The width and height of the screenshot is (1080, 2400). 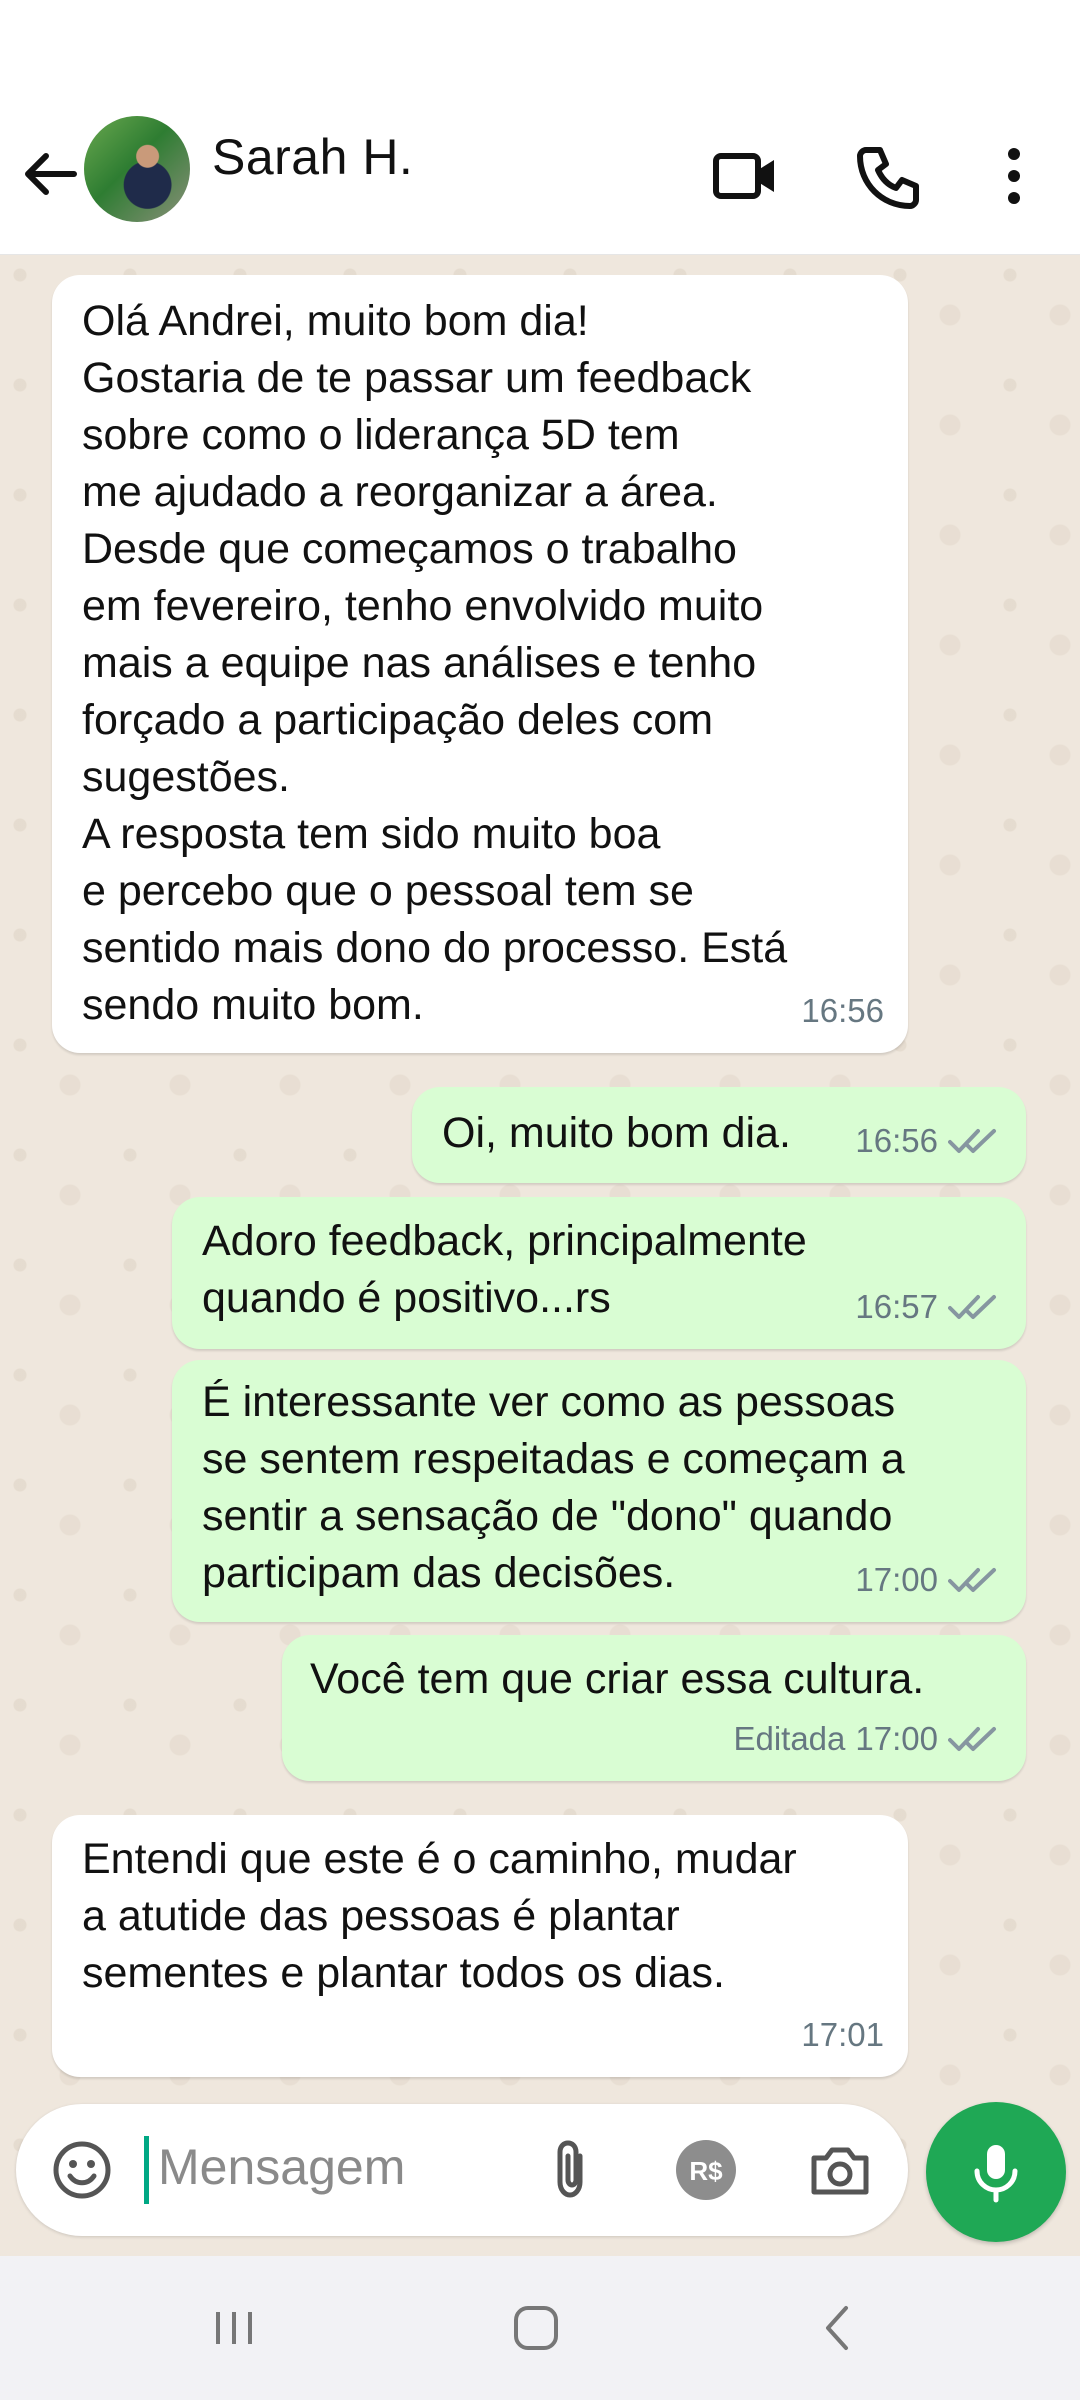 I want to click on camera-icon, so click(x=840, y=2170).